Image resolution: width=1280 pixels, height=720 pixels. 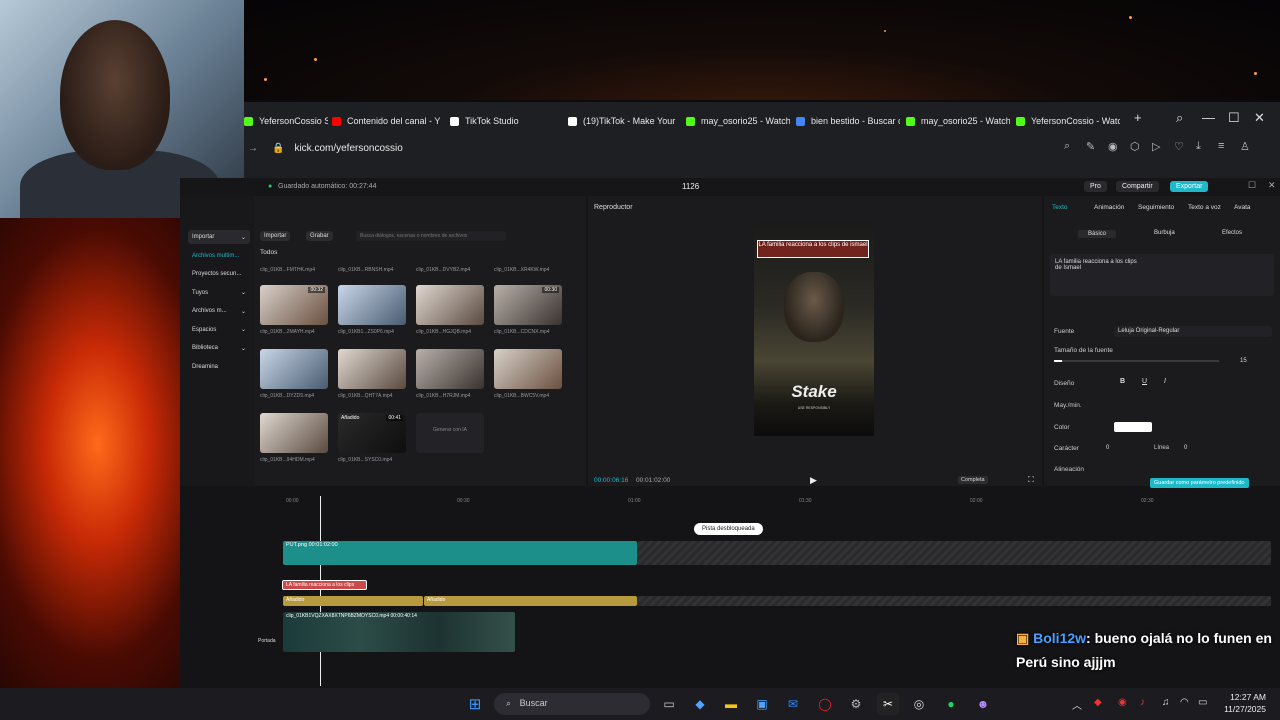 I want to click on size-value: 15, so click(x=1243, y=361).